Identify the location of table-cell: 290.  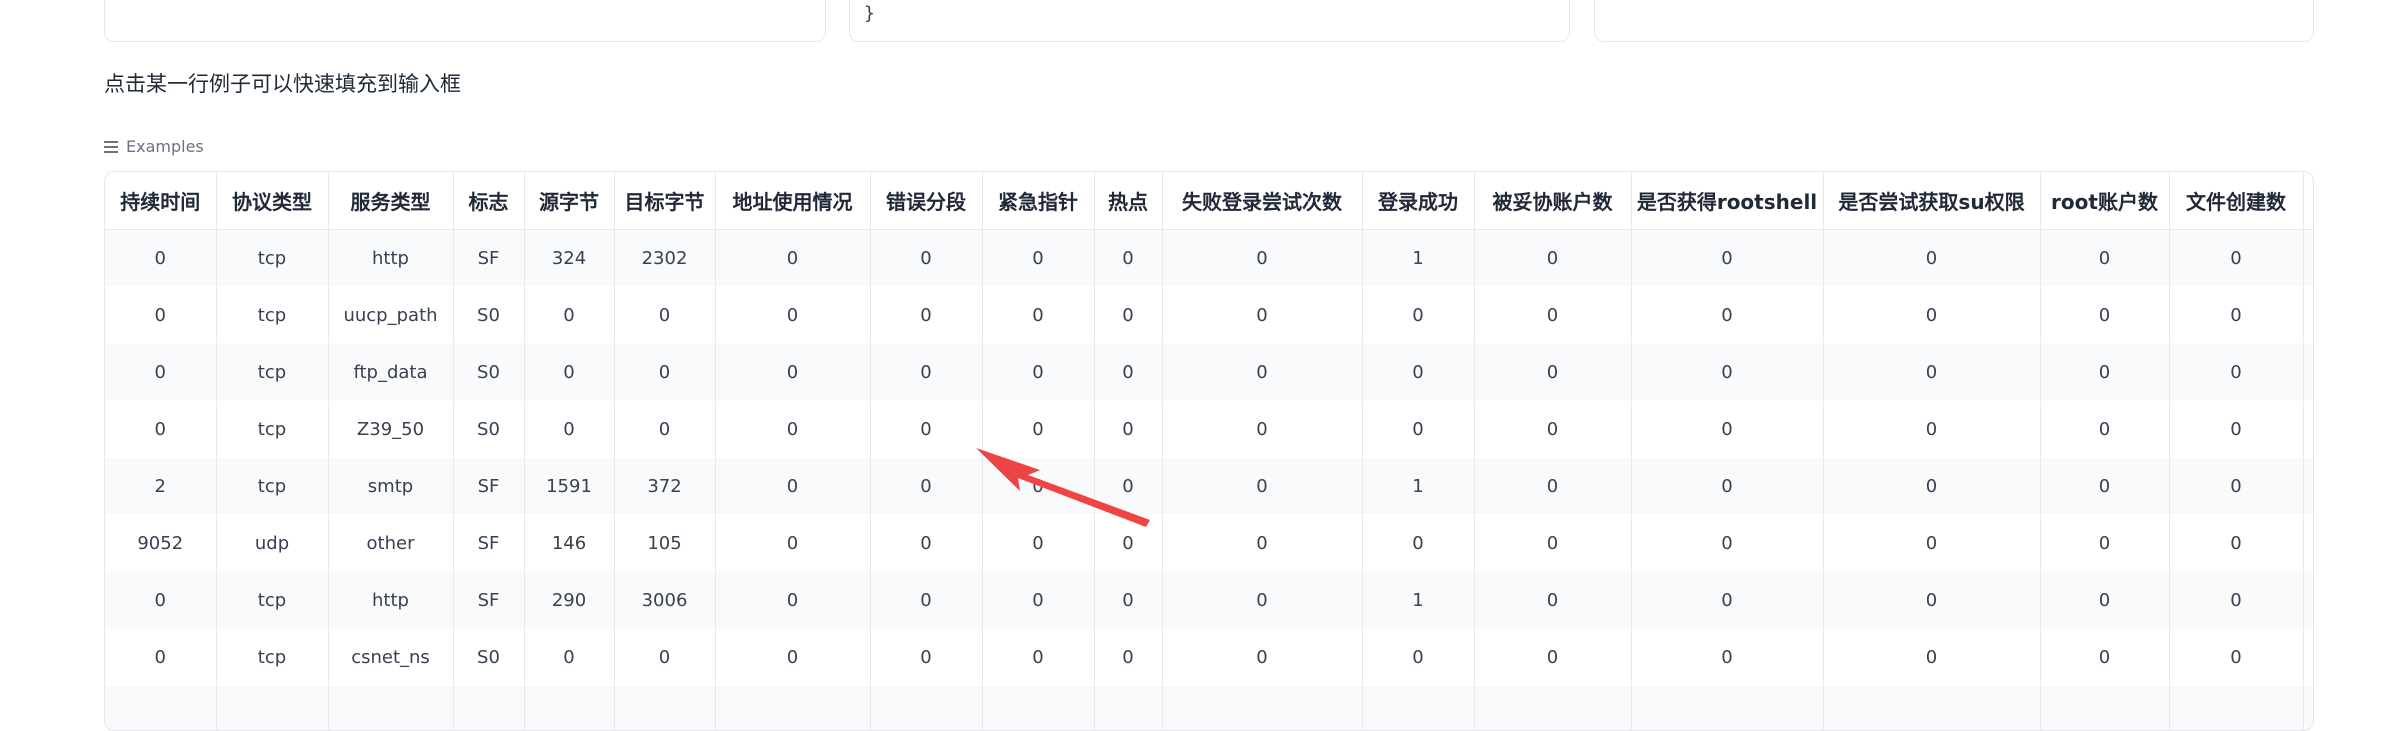
(569, 600).